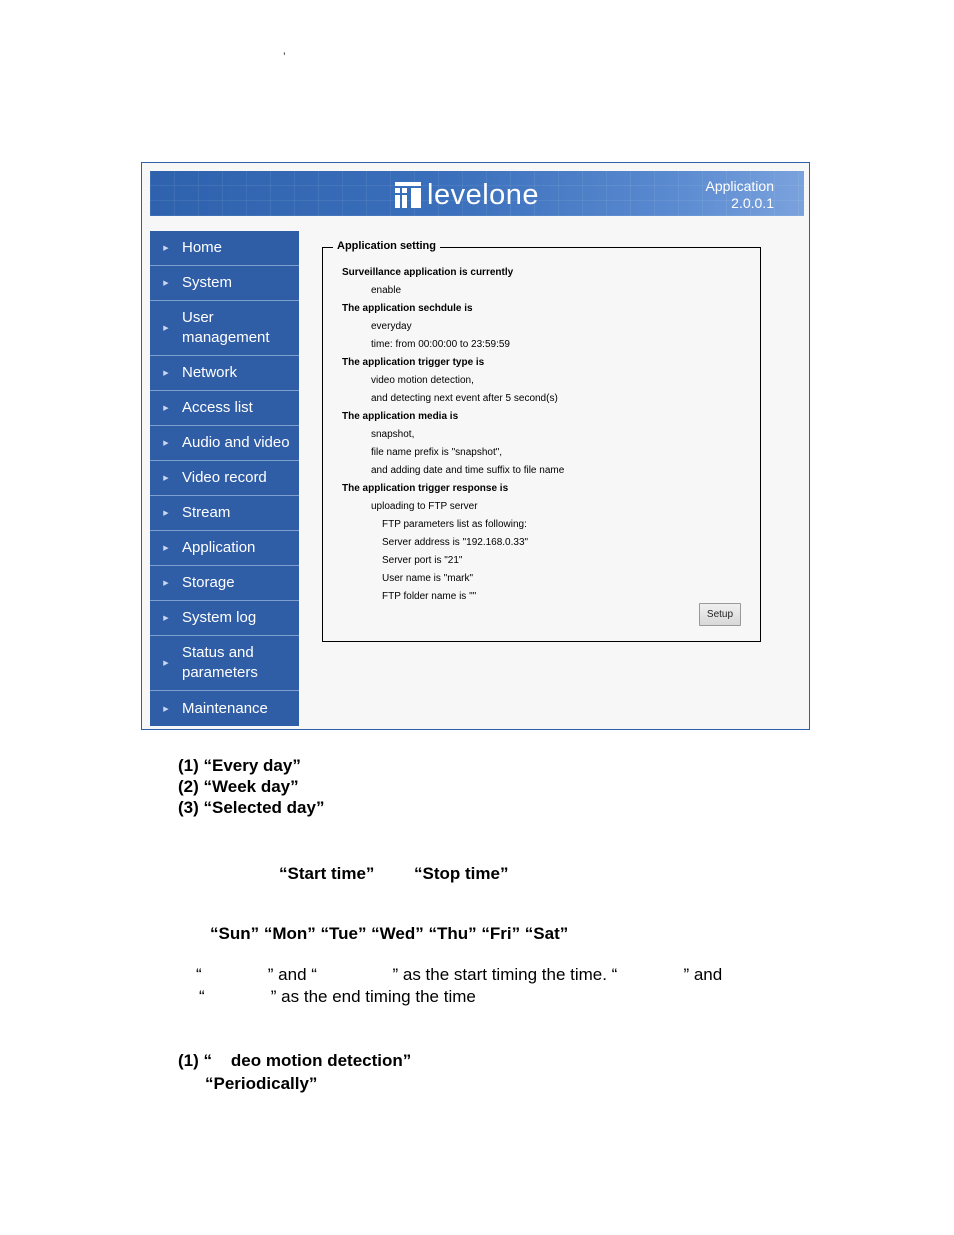 The width and height of the screenshot is (954, 1235). Describe the element at coordinates (219, 617) in the screenshot. I see `sidebar-item-label: System log` at that location.